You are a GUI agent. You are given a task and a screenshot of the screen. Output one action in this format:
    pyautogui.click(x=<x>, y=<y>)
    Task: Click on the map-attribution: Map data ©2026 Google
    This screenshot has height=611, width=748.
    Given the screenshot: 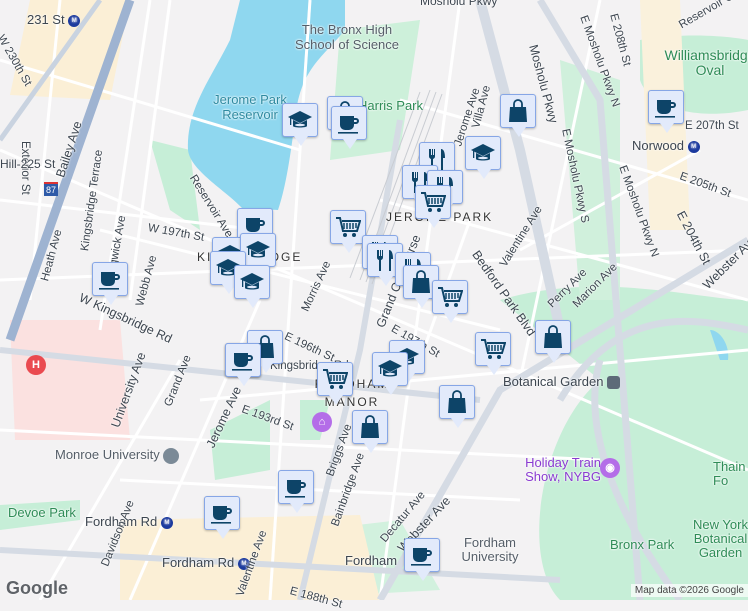 What is the action you would take?
    pyautogui.click(x=689, y=590)
    